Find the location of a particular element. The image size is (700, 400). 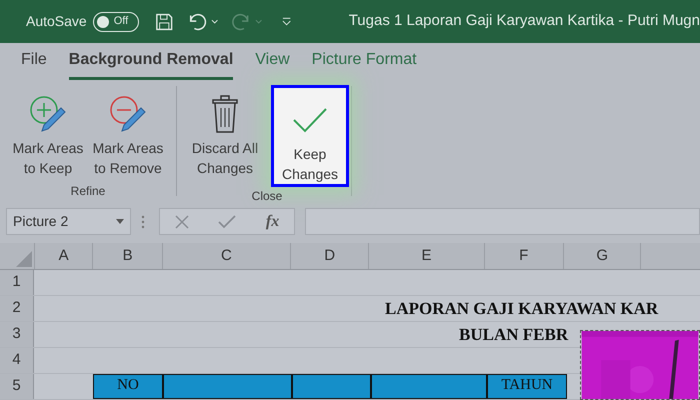

sheet-title: LAPORAN GAJI KARYAWAN KAR is located at coordinates (521, 309).